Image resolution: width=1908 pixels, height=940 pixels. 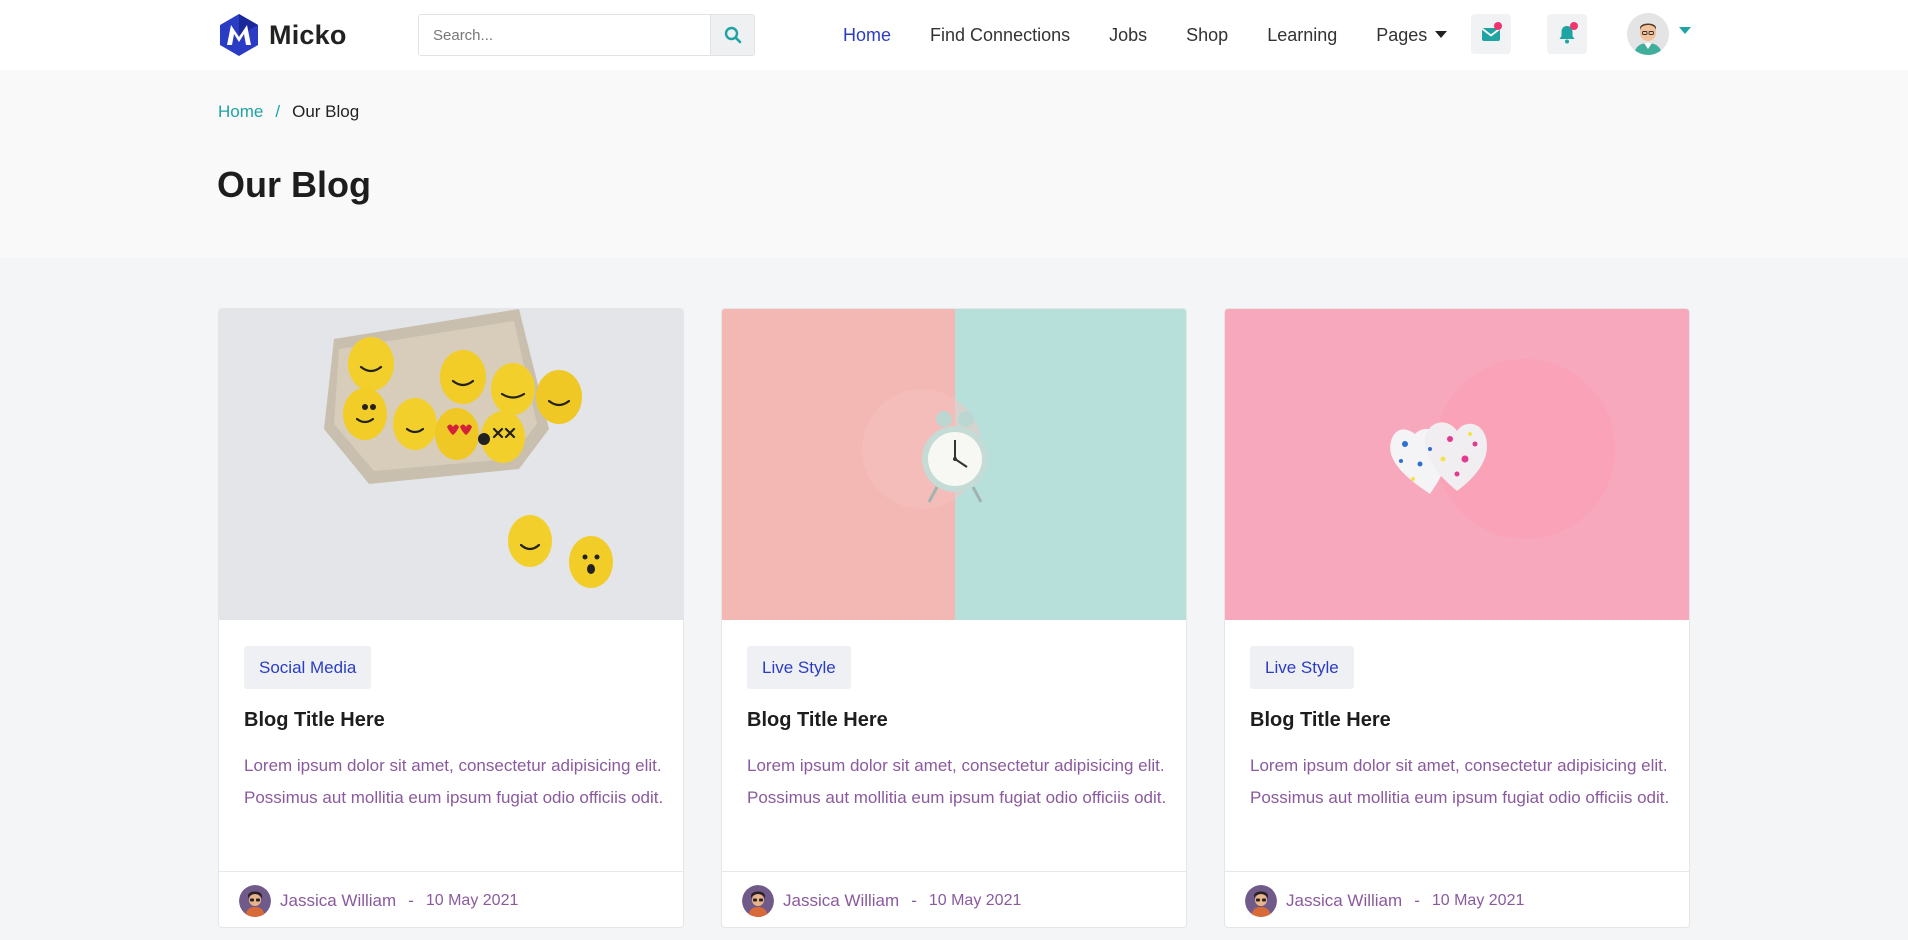 What do you see at coordinates (1491, 34) in the screenshot?
I see `messages-button` at bounding box center [1491, 34].